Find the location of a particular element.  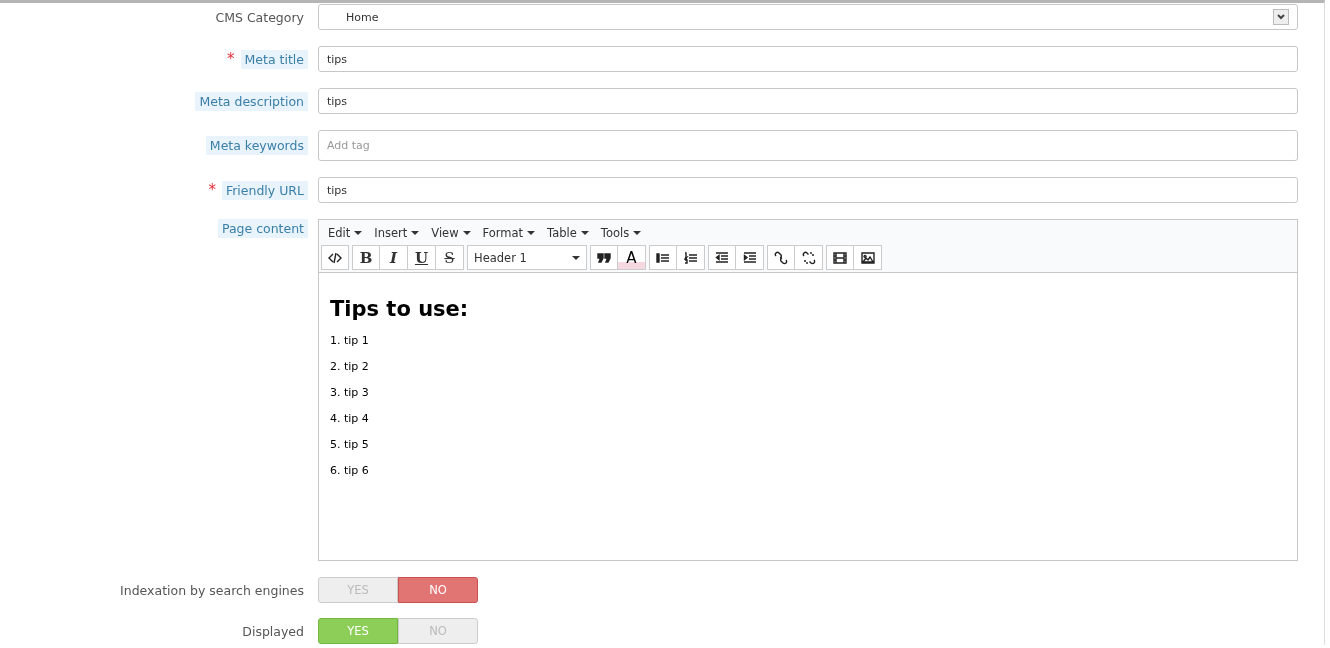

menu-item: Format is located at coordinates (509, 233).